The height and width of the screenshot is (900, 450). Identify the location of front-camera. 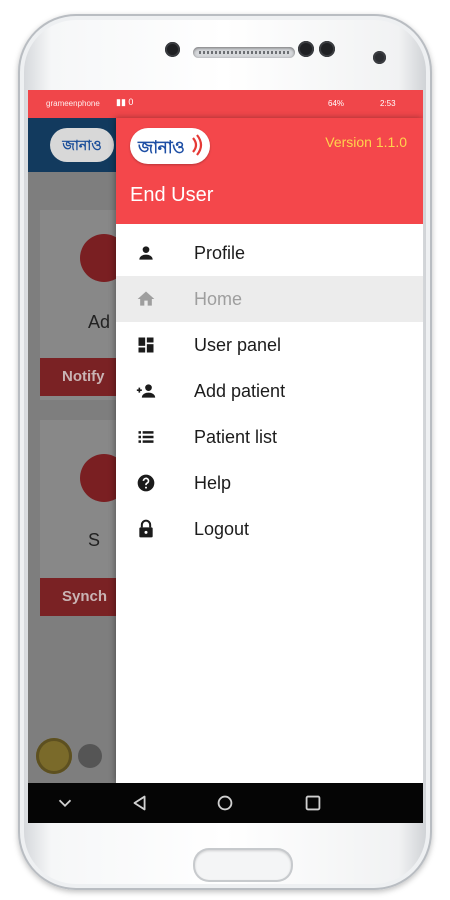
(172, 49).